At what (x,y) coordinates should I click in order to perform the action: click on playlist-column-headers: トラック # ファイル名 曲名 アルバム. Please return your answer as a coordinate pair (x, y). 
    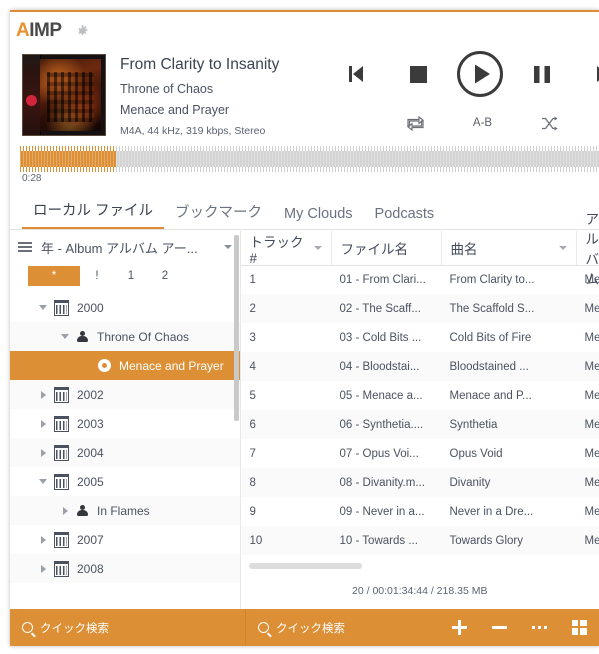
    Looking at the image, I should click on (419, 249).